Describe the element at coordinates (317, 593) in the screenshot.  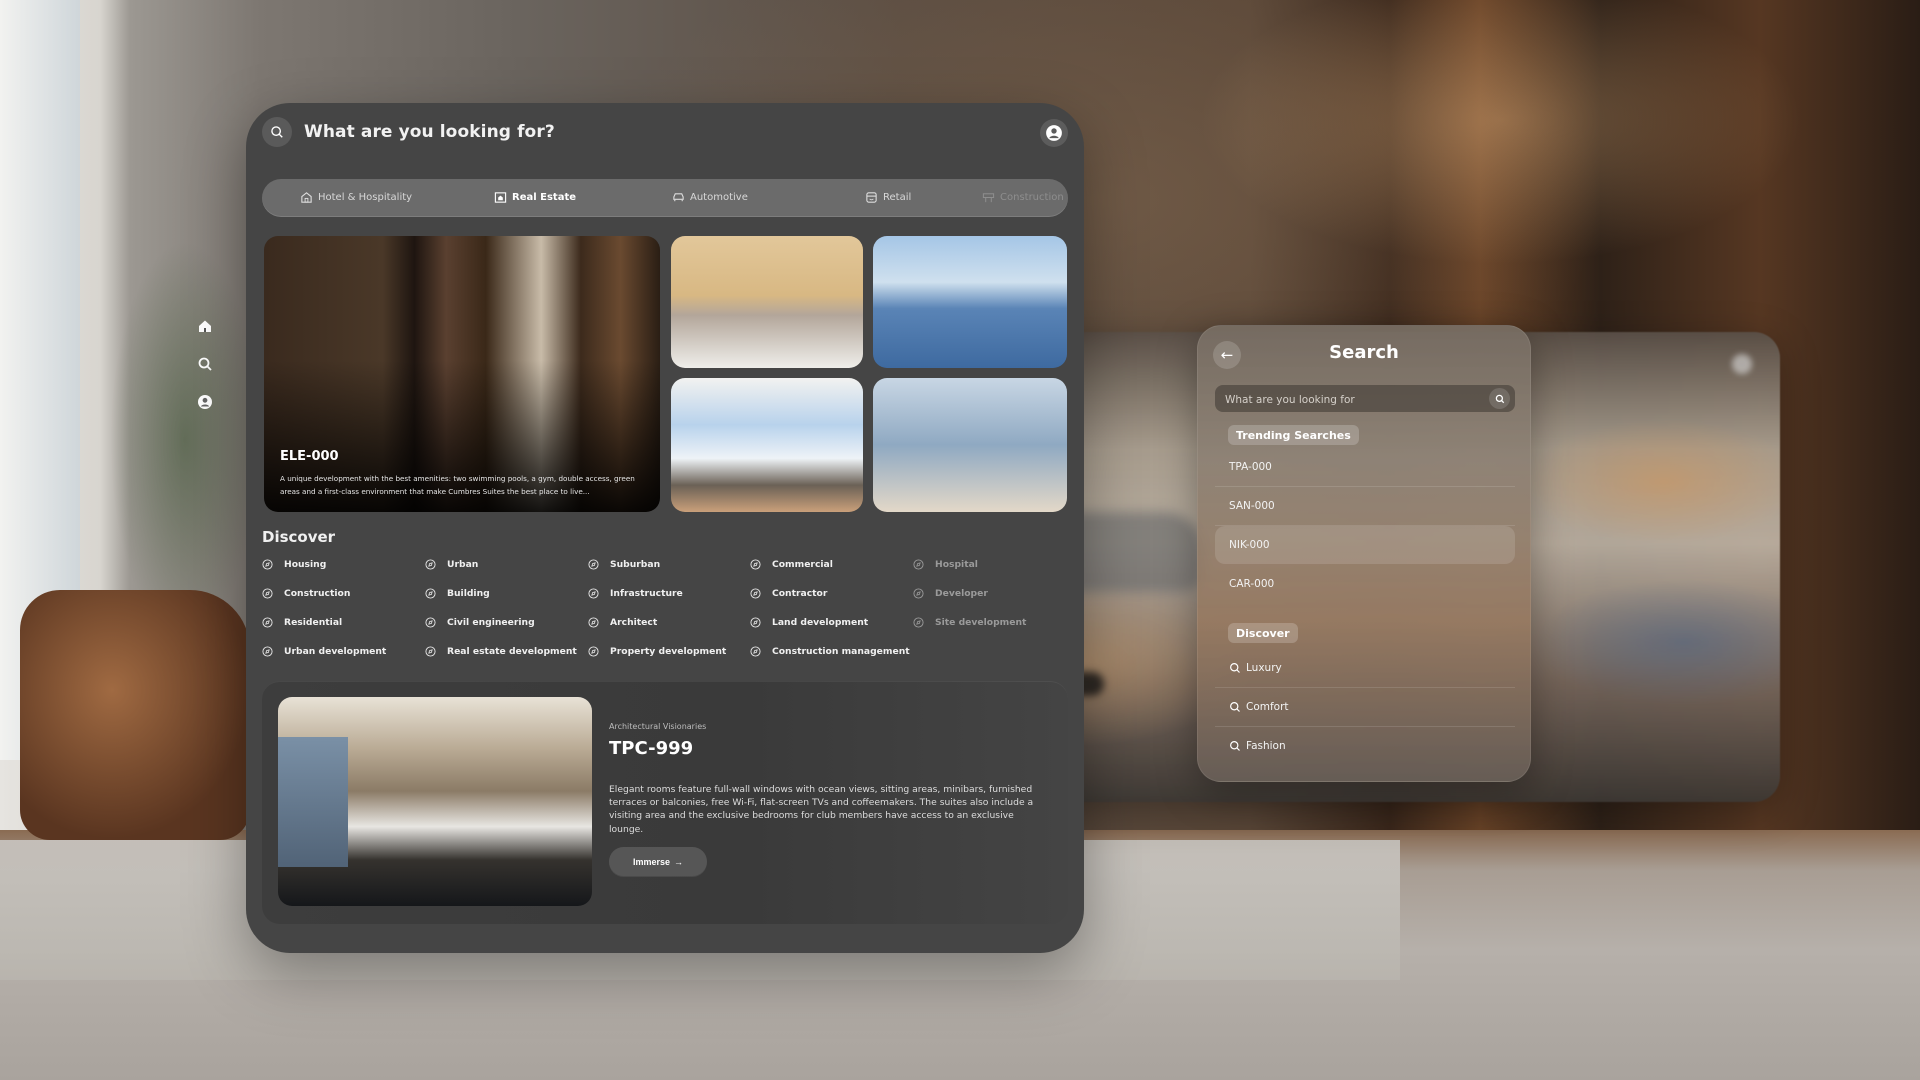
I see `discover-item-label: Construction` at that location.